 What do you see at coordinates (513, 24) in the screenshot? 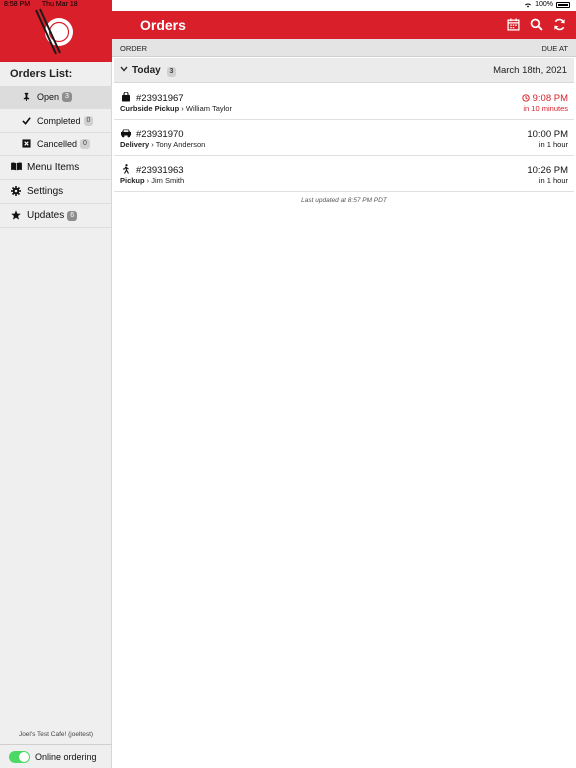
I see `calendar-icon` at bounding box center [513, 24].